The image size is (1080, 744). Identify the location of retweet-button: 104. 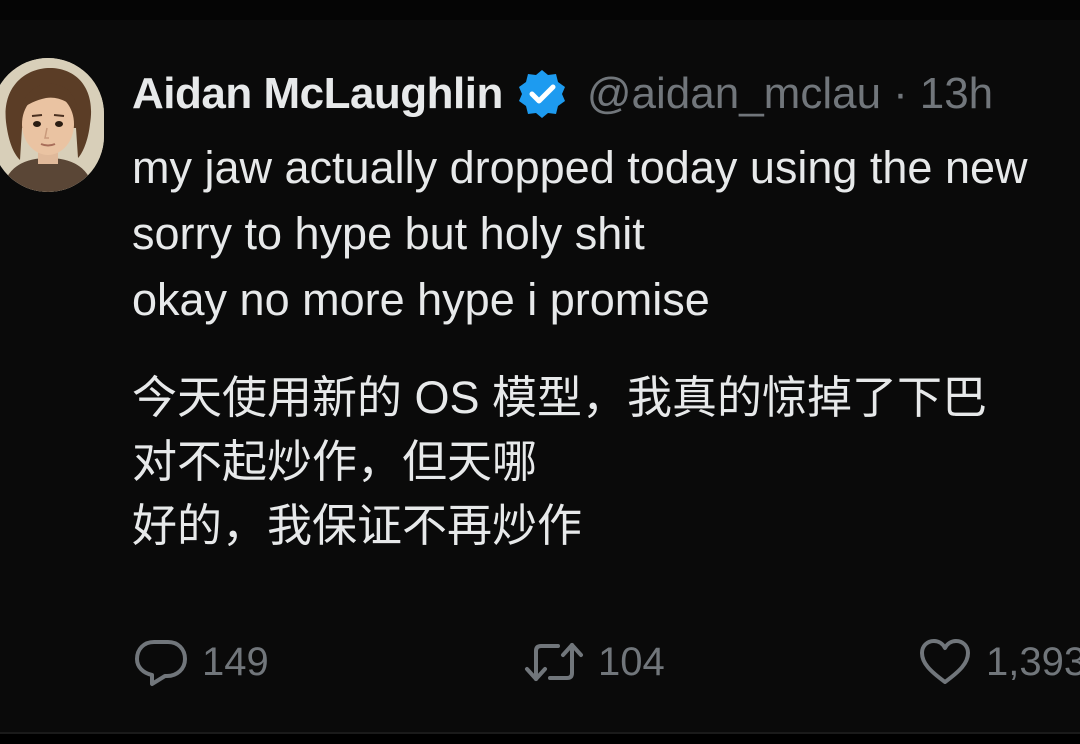
(594, 662).